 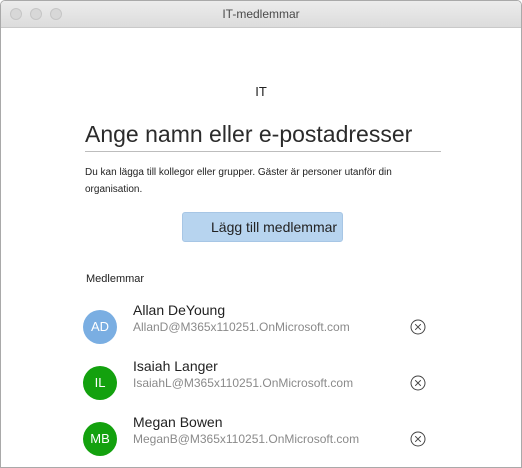 I want to click on title-bar: IT-medlemmar, so click(x=261, y=14).